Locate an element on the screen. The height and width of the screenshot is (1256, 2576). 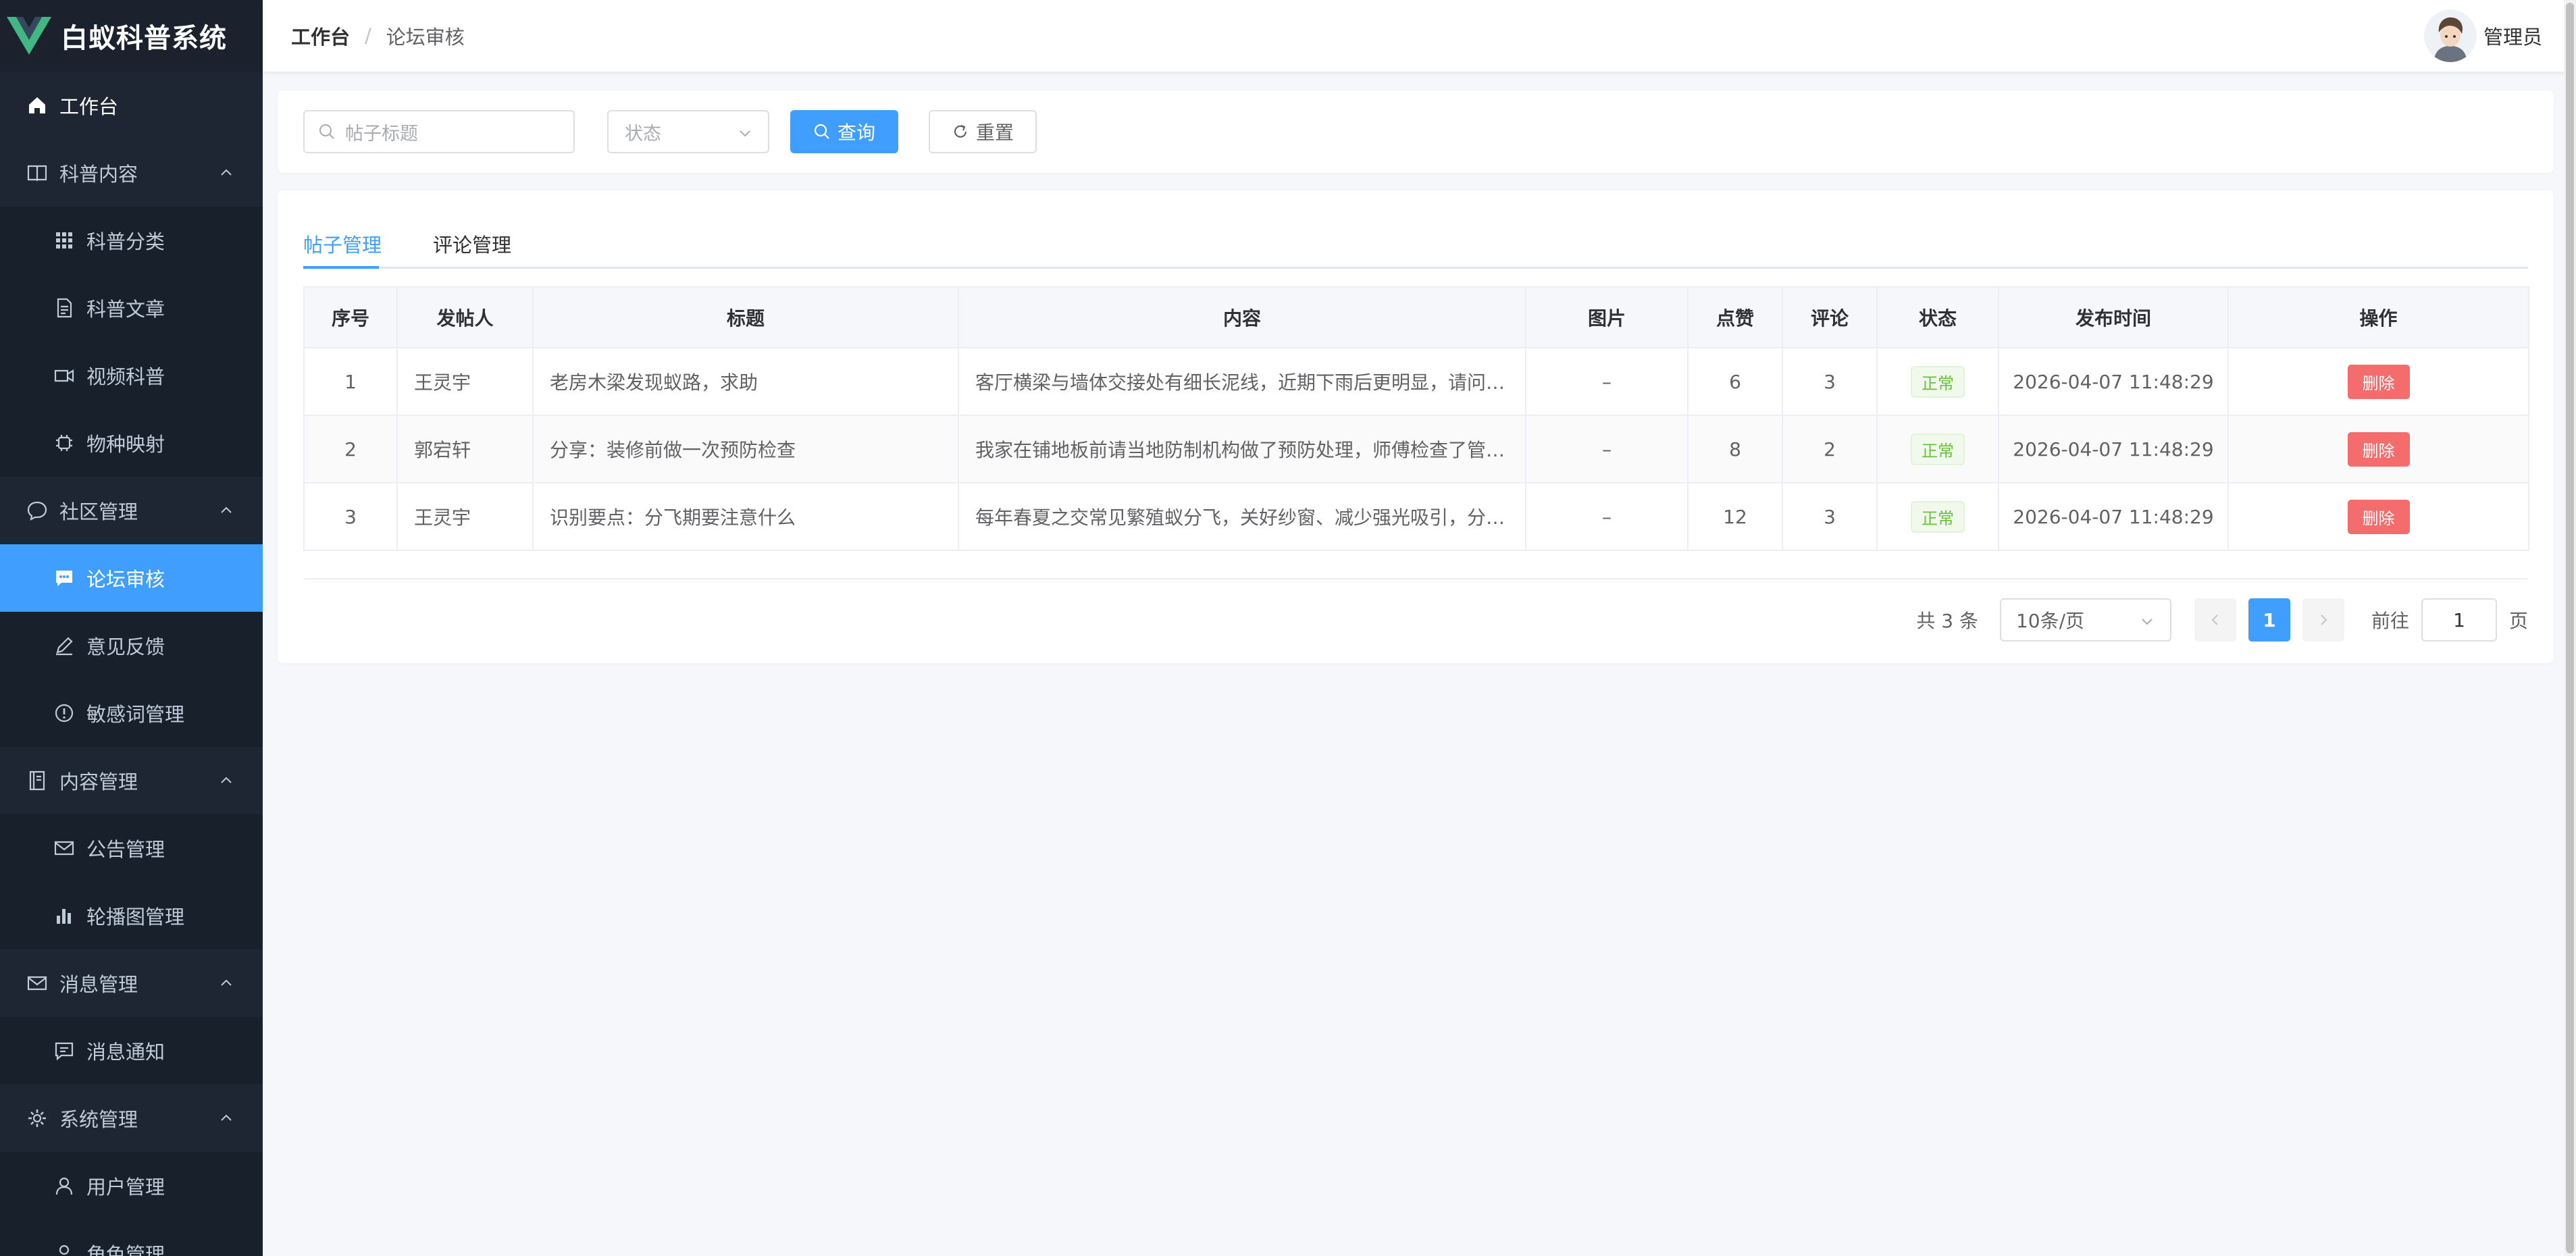
sidebar-item-label: 角色管理 is located at coordinates (126, 1249).